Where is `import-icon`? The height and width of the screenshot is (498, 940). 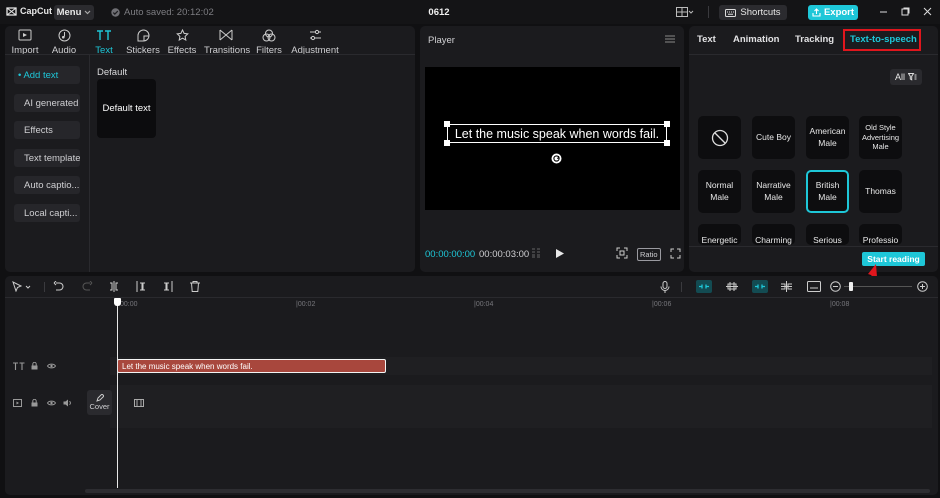 import-icon is located at coordinates (25, 35).